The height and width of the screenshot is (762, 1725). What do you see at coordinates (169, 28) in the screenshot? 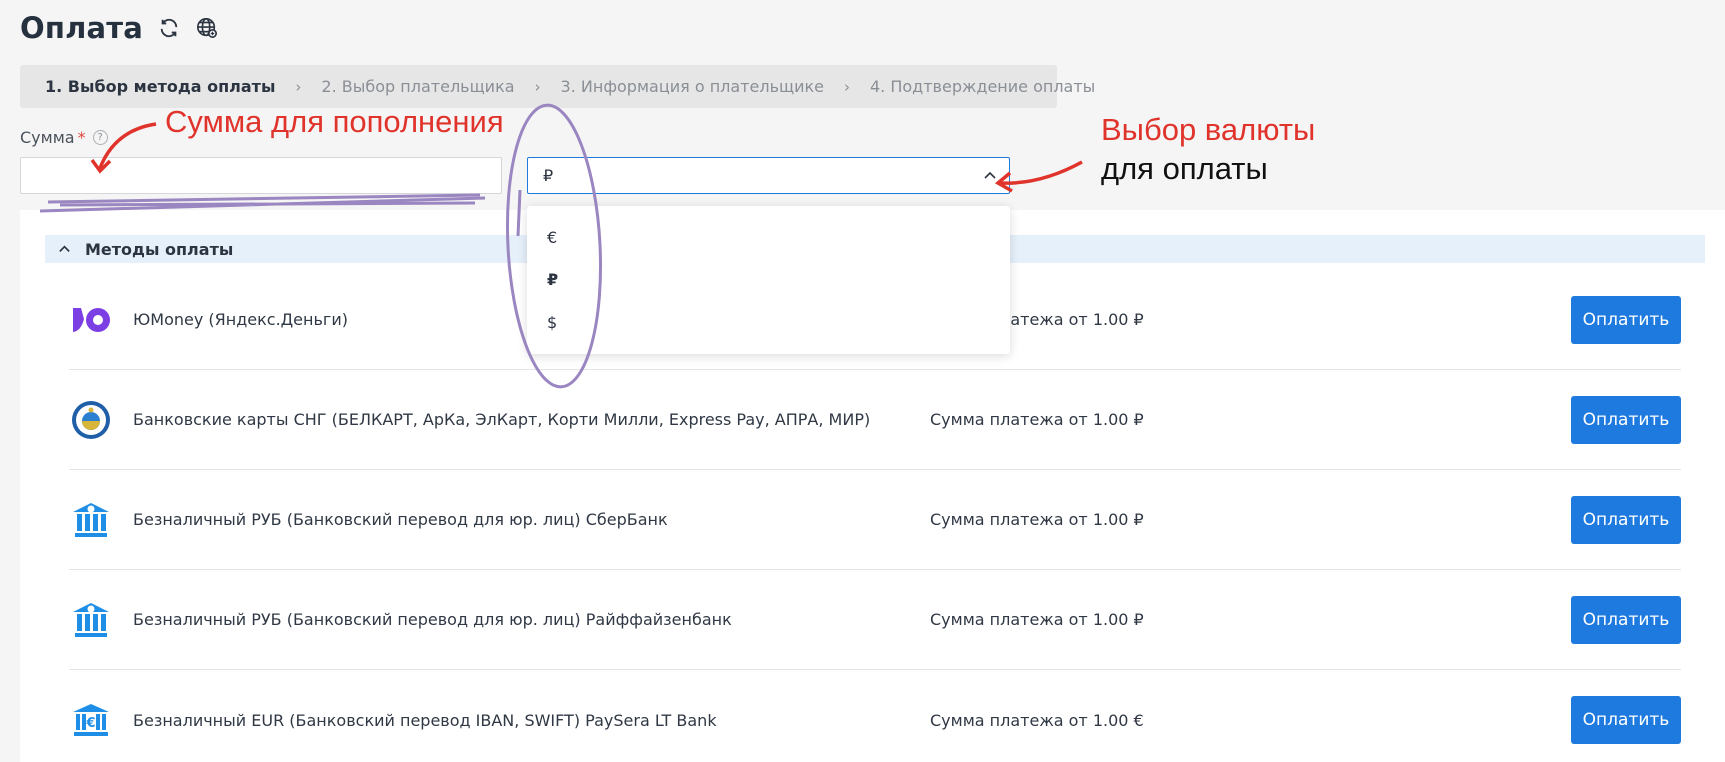
I see `refresh-icon` at bounding box center [169, 28].